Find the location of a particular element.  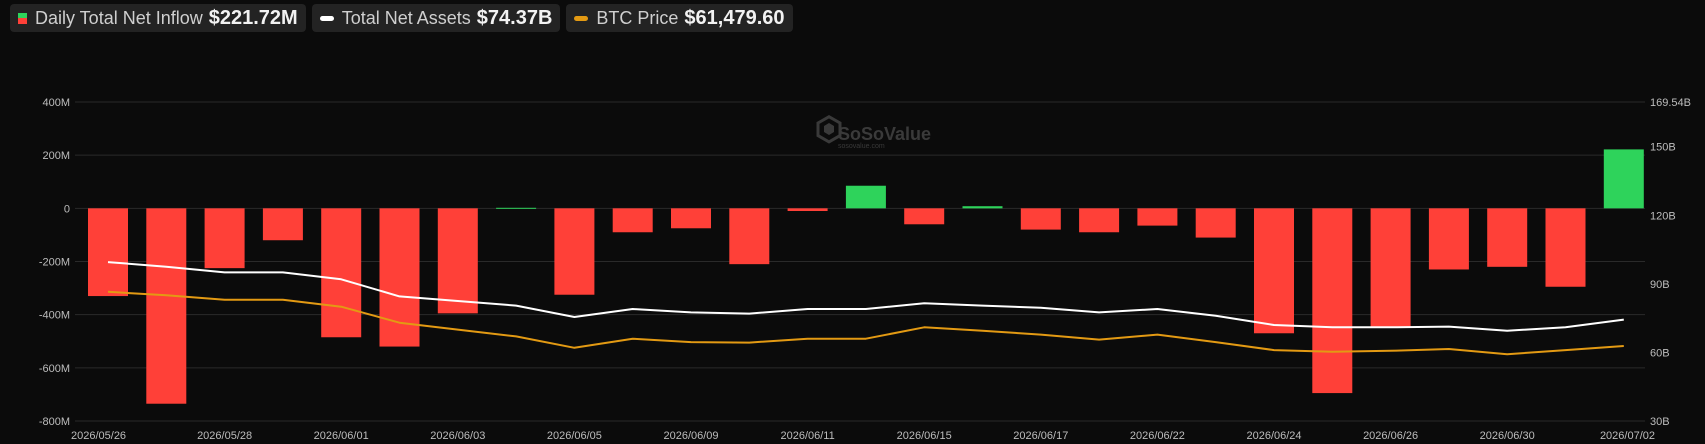

y-left-tick-label: 200M is located at coordinates (56, 156).